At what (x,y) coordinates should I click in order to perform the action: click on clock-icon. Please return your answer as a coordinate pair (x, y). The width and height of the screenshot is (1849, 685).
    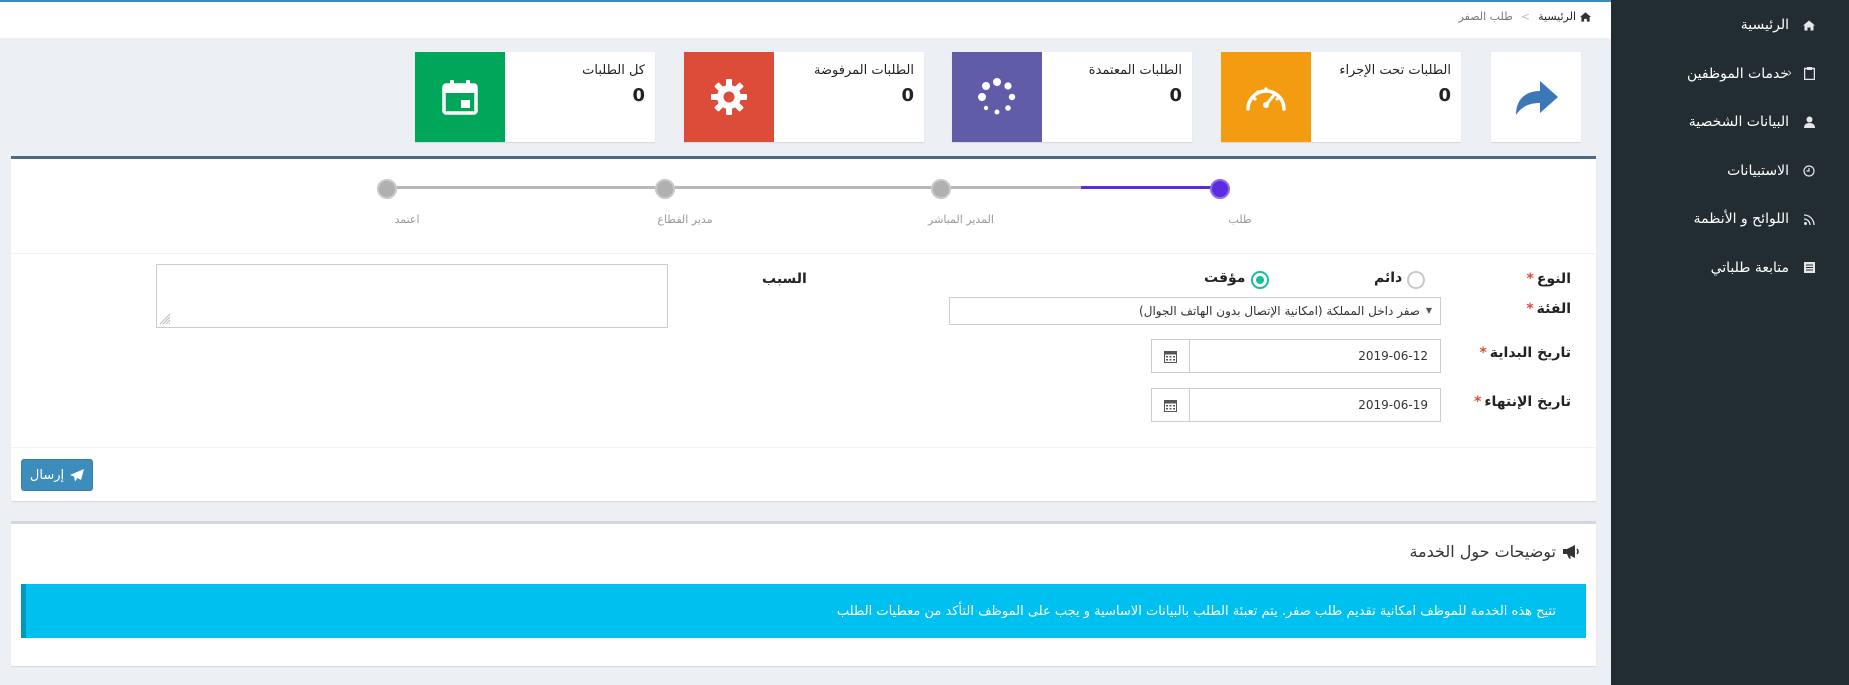
    Looking at the image, I should click on (1809, 171).